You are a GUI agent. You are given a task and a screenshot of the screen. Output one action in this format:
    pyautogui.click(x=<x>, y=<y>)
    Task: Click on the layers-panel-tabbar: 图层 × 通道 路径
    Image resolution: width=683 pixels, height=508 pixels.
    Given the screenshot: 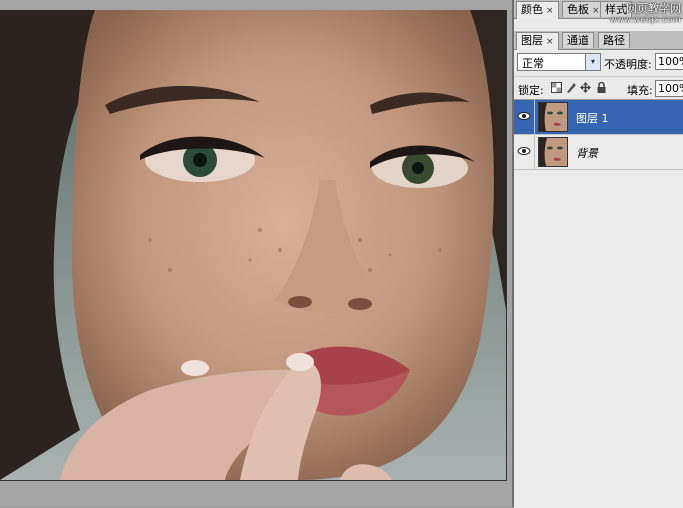 What is the action you would take?
    pyautogui.click(x=598, y=40)
    